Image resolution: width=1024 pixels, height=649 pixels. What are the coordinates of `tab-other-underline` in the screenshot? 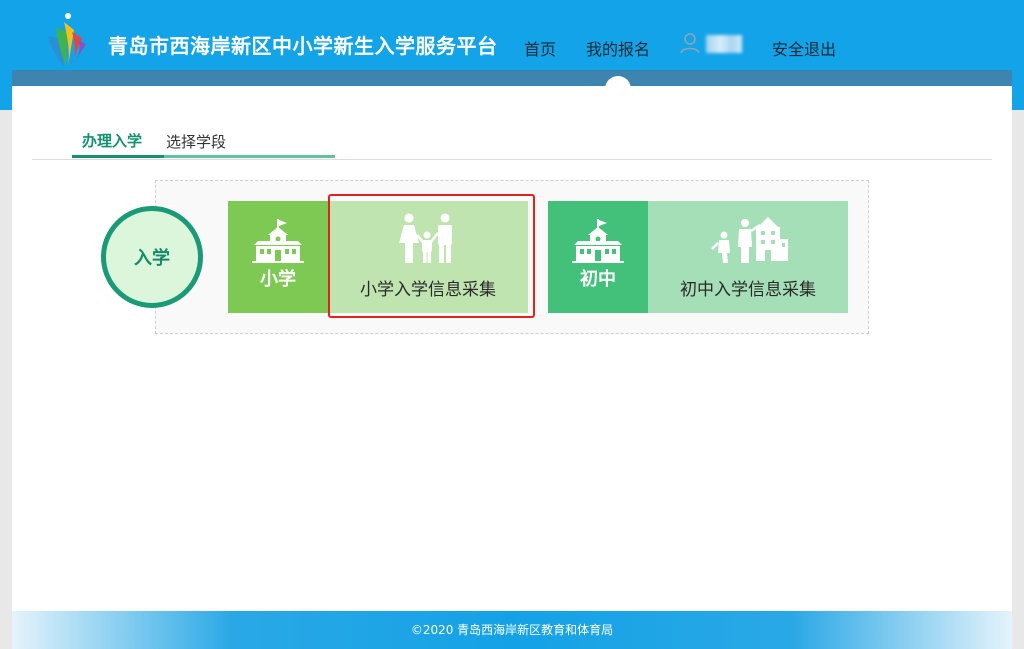 It's located at (249, 156).